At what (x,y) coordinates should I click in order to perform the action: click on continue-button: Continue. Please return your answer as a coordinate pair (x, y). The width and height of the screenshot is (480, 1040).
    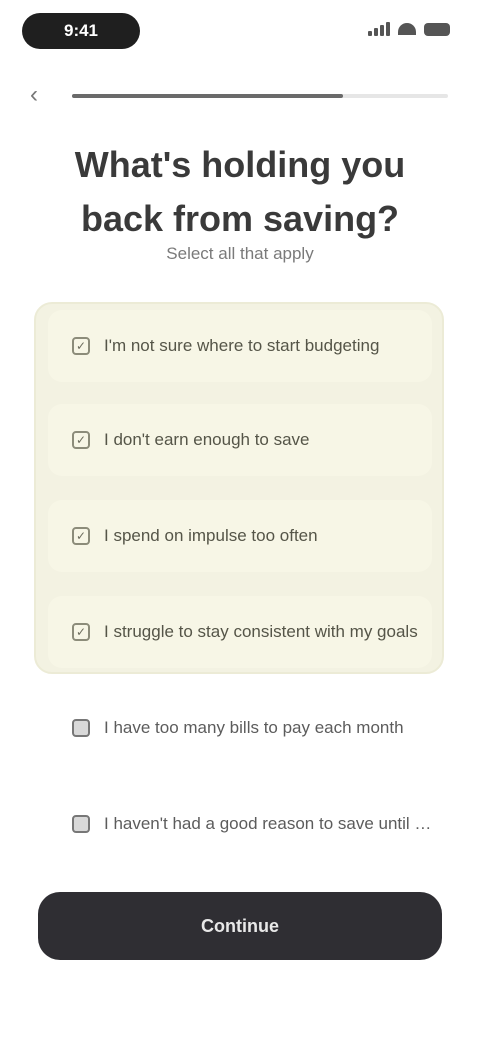
    Looking at the image, I should click on (240, 926).